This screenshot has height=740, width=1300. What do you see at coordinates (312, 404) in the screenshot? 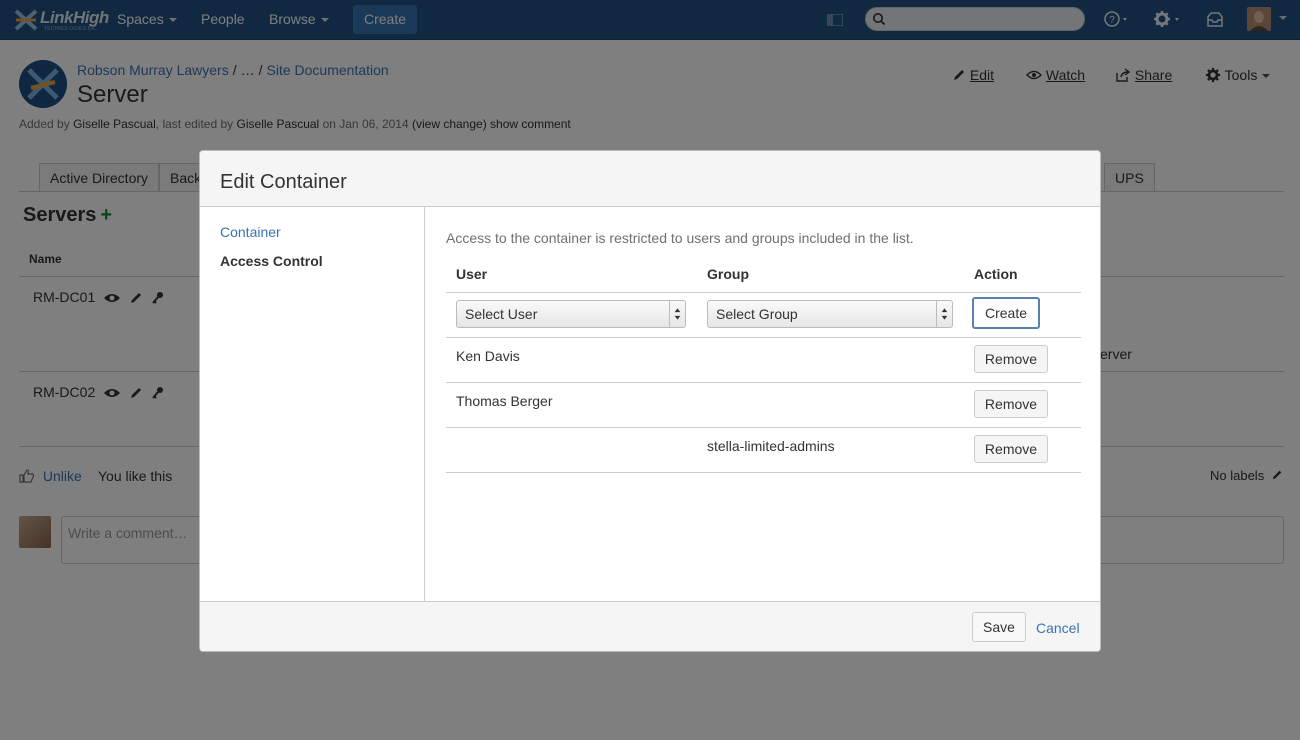
I see `dialog-menu: Container Access Control` at bounding box center [312, 404].